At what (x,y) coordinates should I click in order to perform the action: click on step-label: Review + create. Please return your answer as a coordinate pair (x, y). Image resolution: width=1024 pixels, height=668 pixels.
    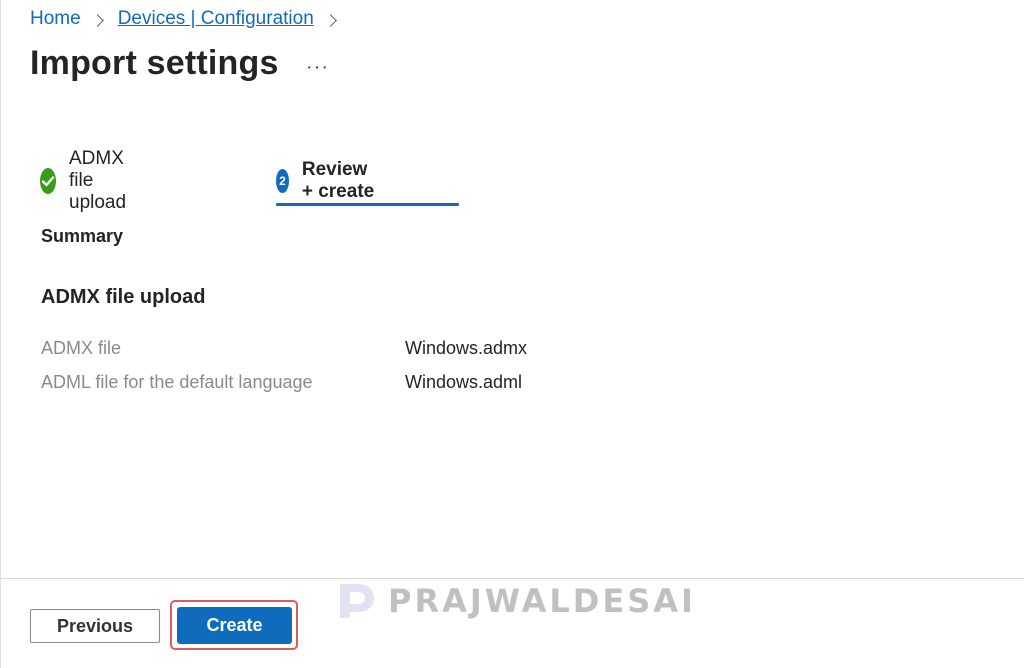
    Looking at the image, I should click on (338, 180).